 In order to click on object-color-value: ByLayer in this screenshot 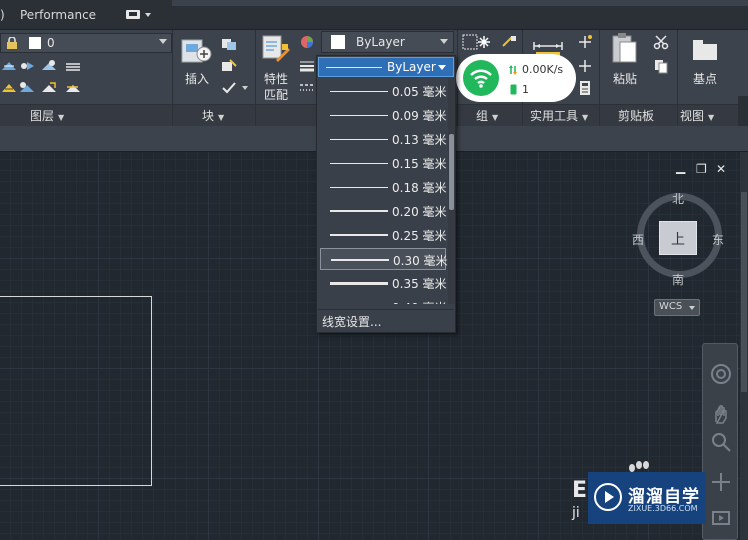, I will do `click(380, 42)`.